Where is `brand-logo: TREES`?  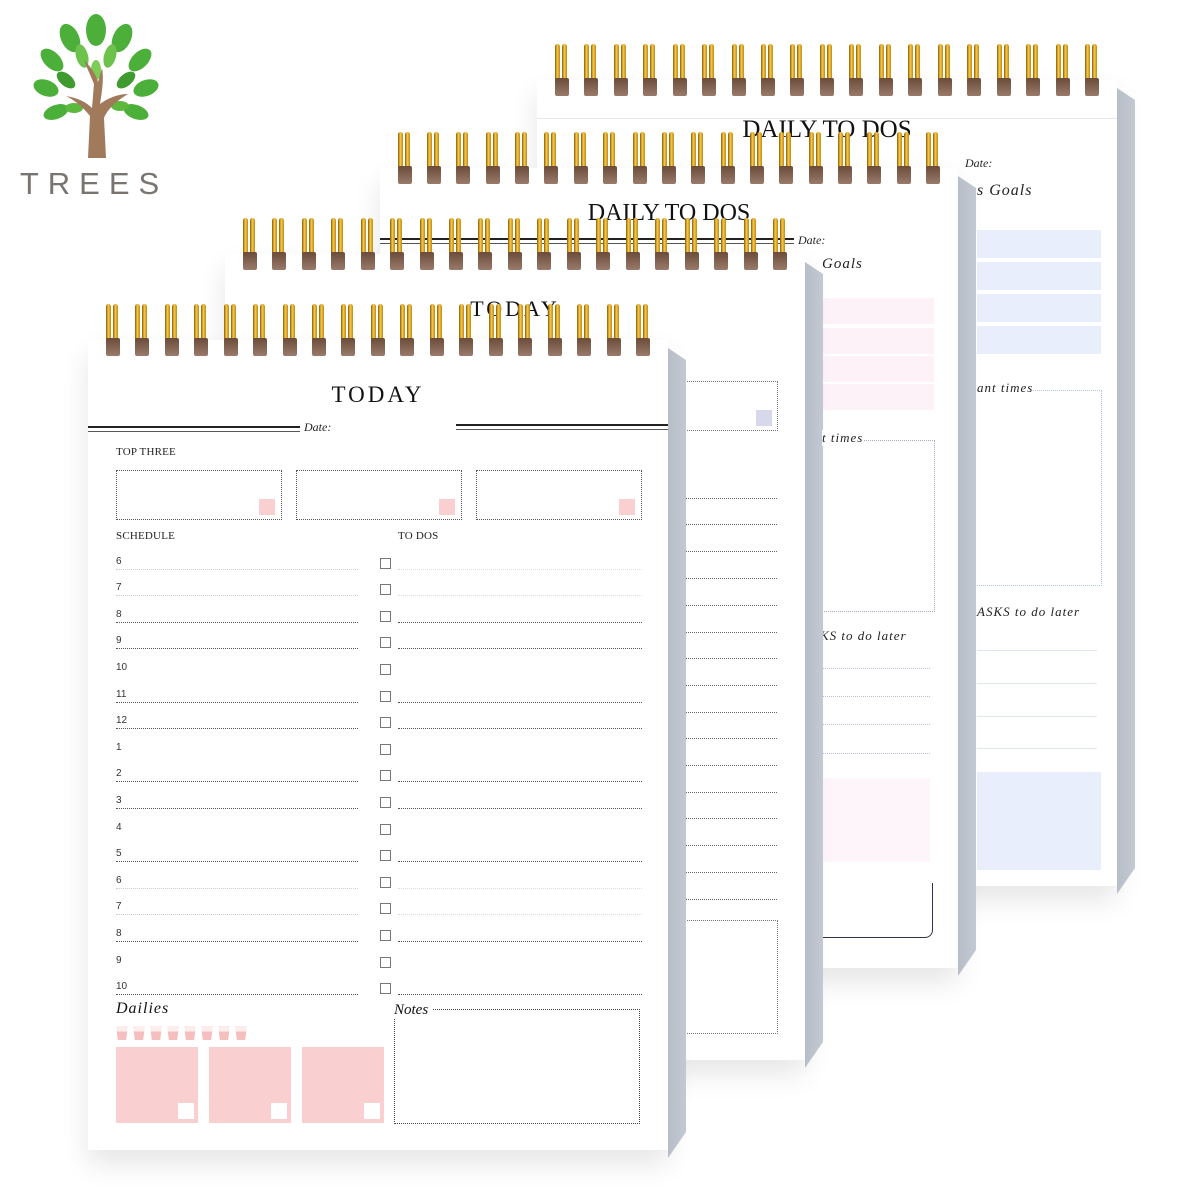
brand-logo: TREES is located at coordinates (94, 104).